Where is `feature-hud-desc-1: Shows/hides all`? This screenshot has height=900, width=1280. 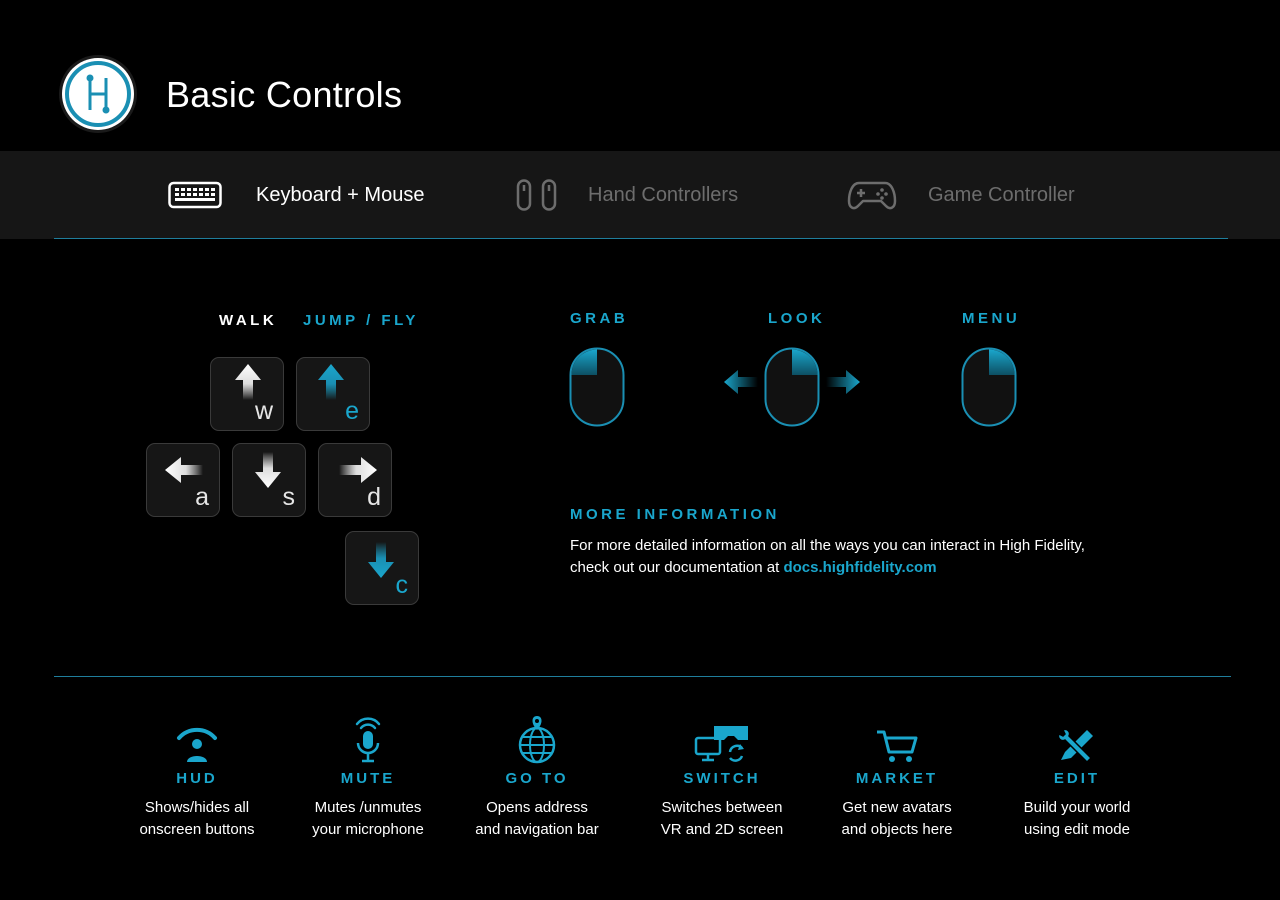
feature-hud-desc-1: Shows/hides all is located at coordinates (197, 807).